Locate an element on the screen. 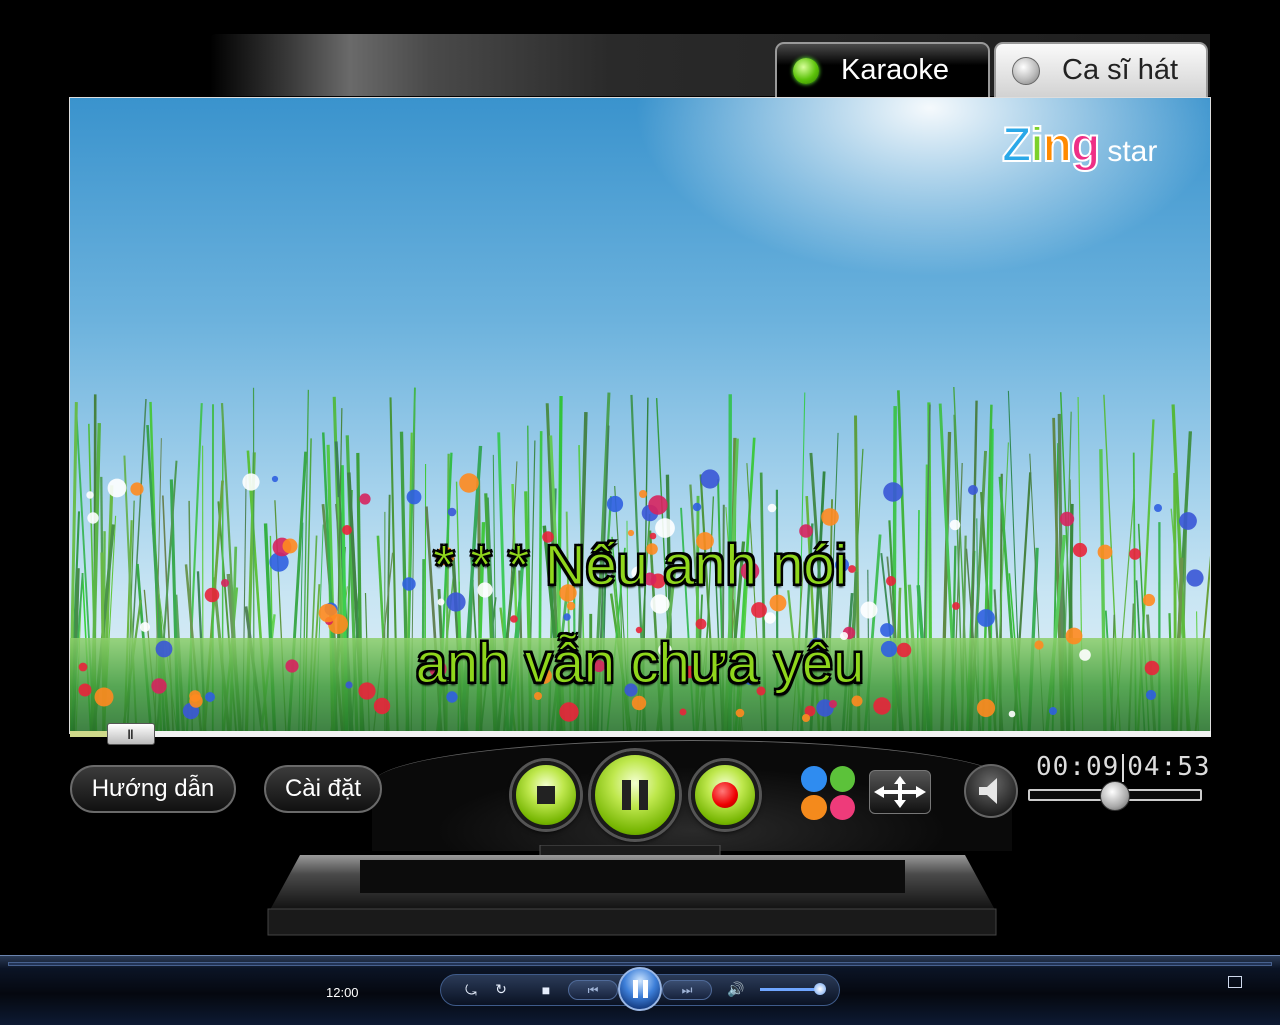 The image size is (1280, 1025). next-icon: ⏭ is located at coordinates (687, 989).